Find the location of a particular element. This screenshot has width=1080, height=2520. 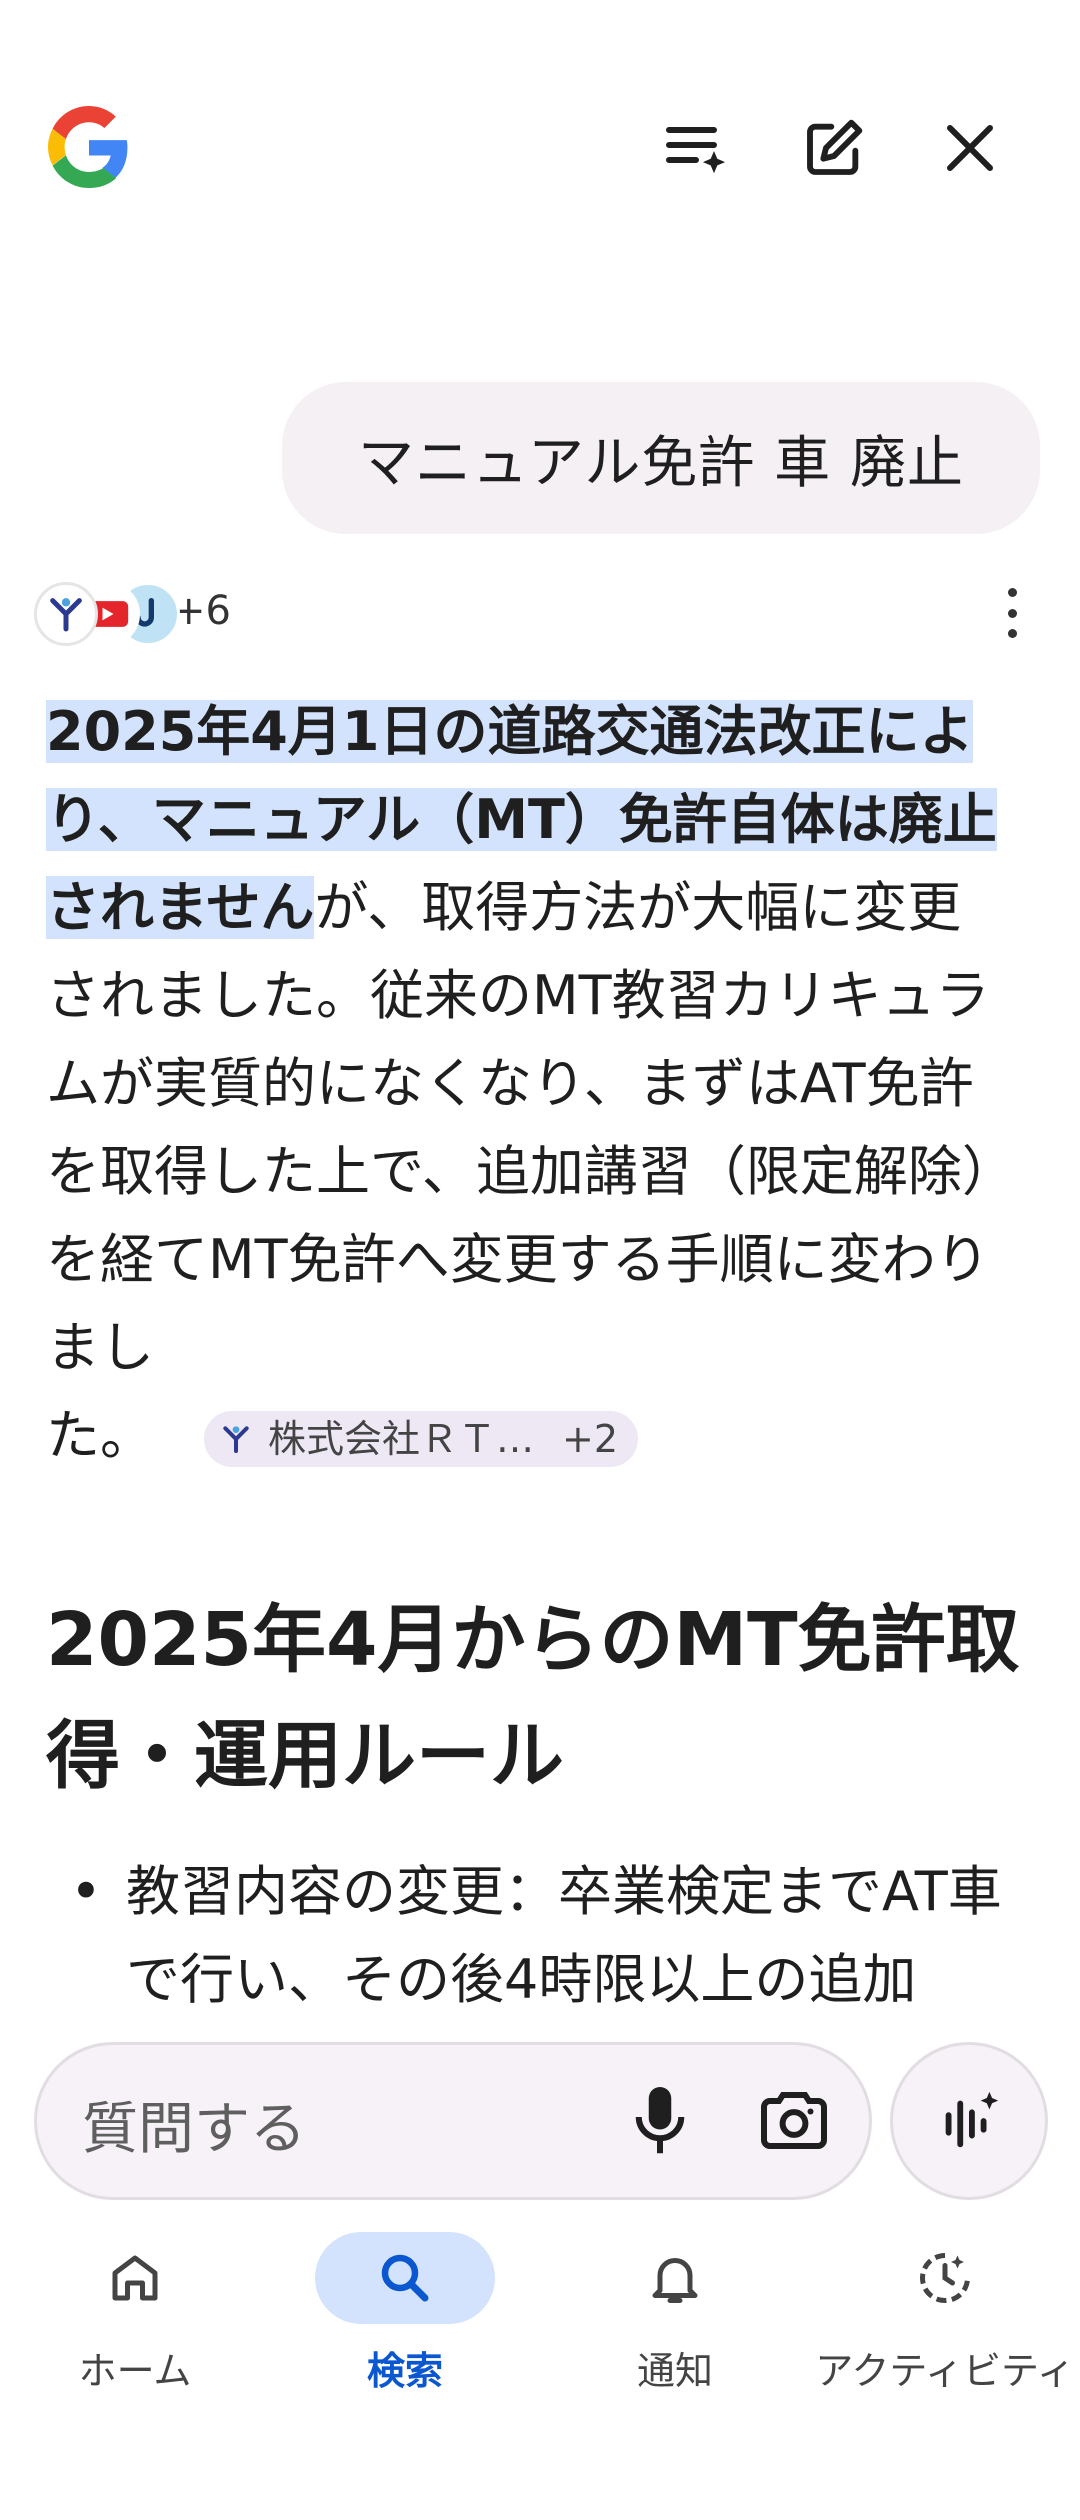

chip-source-icon is located at coordinates (236, 1439).